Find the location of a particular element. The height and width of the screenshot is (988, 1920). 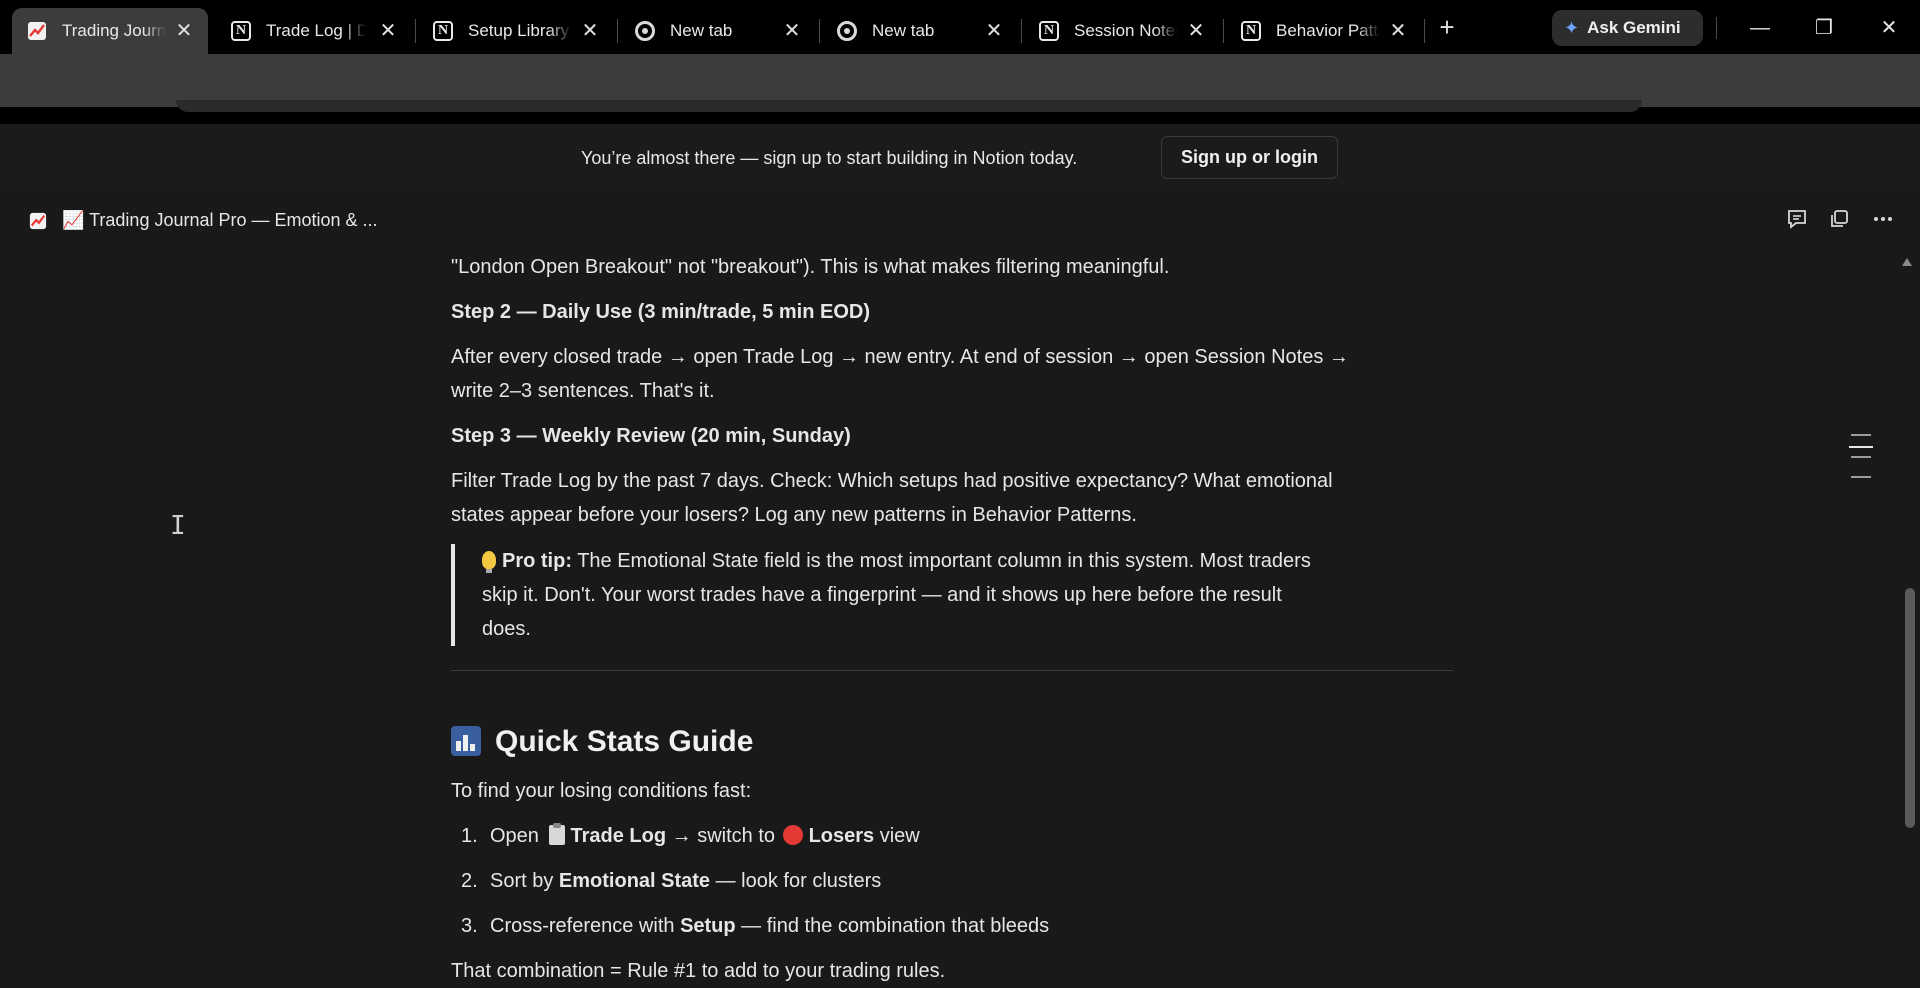

tab-title: Trade Log | Database is located at coordinates (316, 30).